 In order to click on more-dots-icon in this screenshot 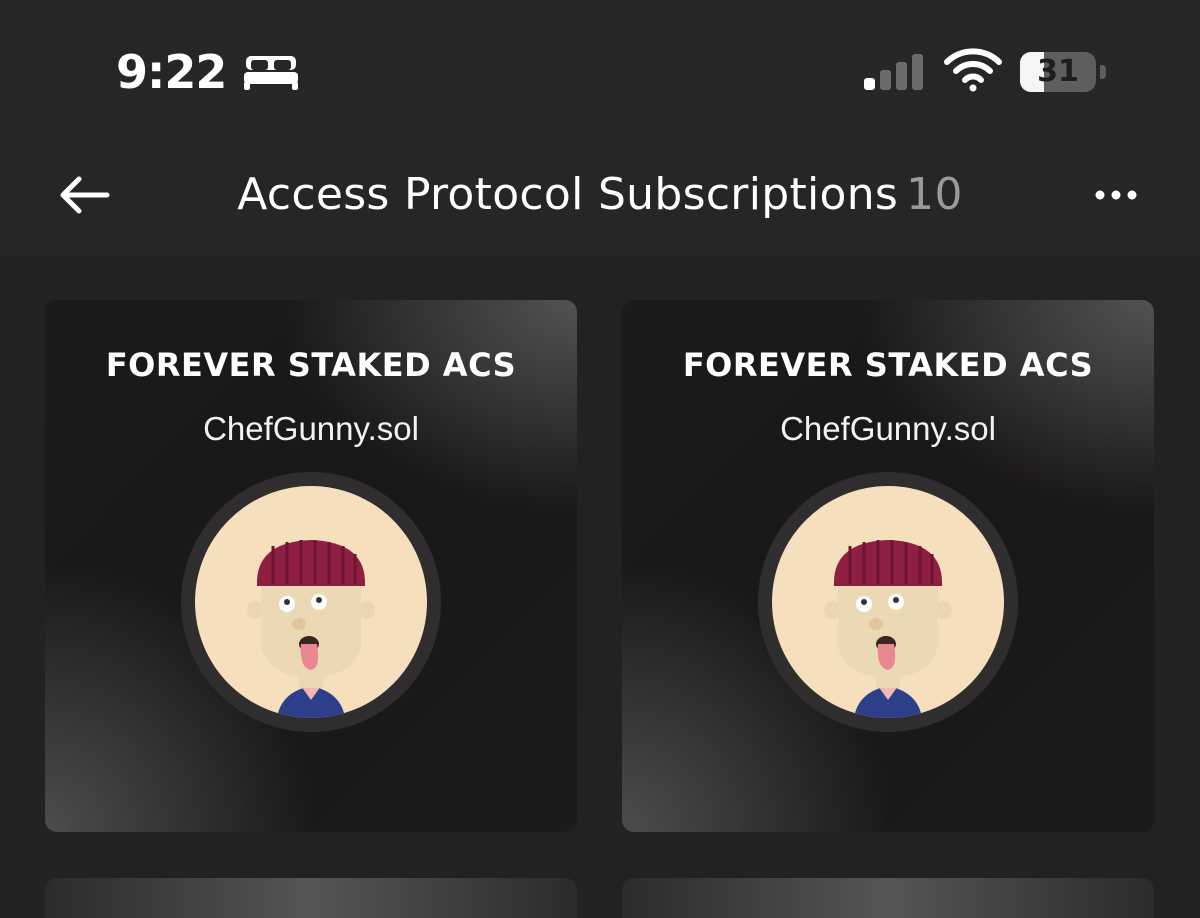, I will do `click(1116, 195)`.